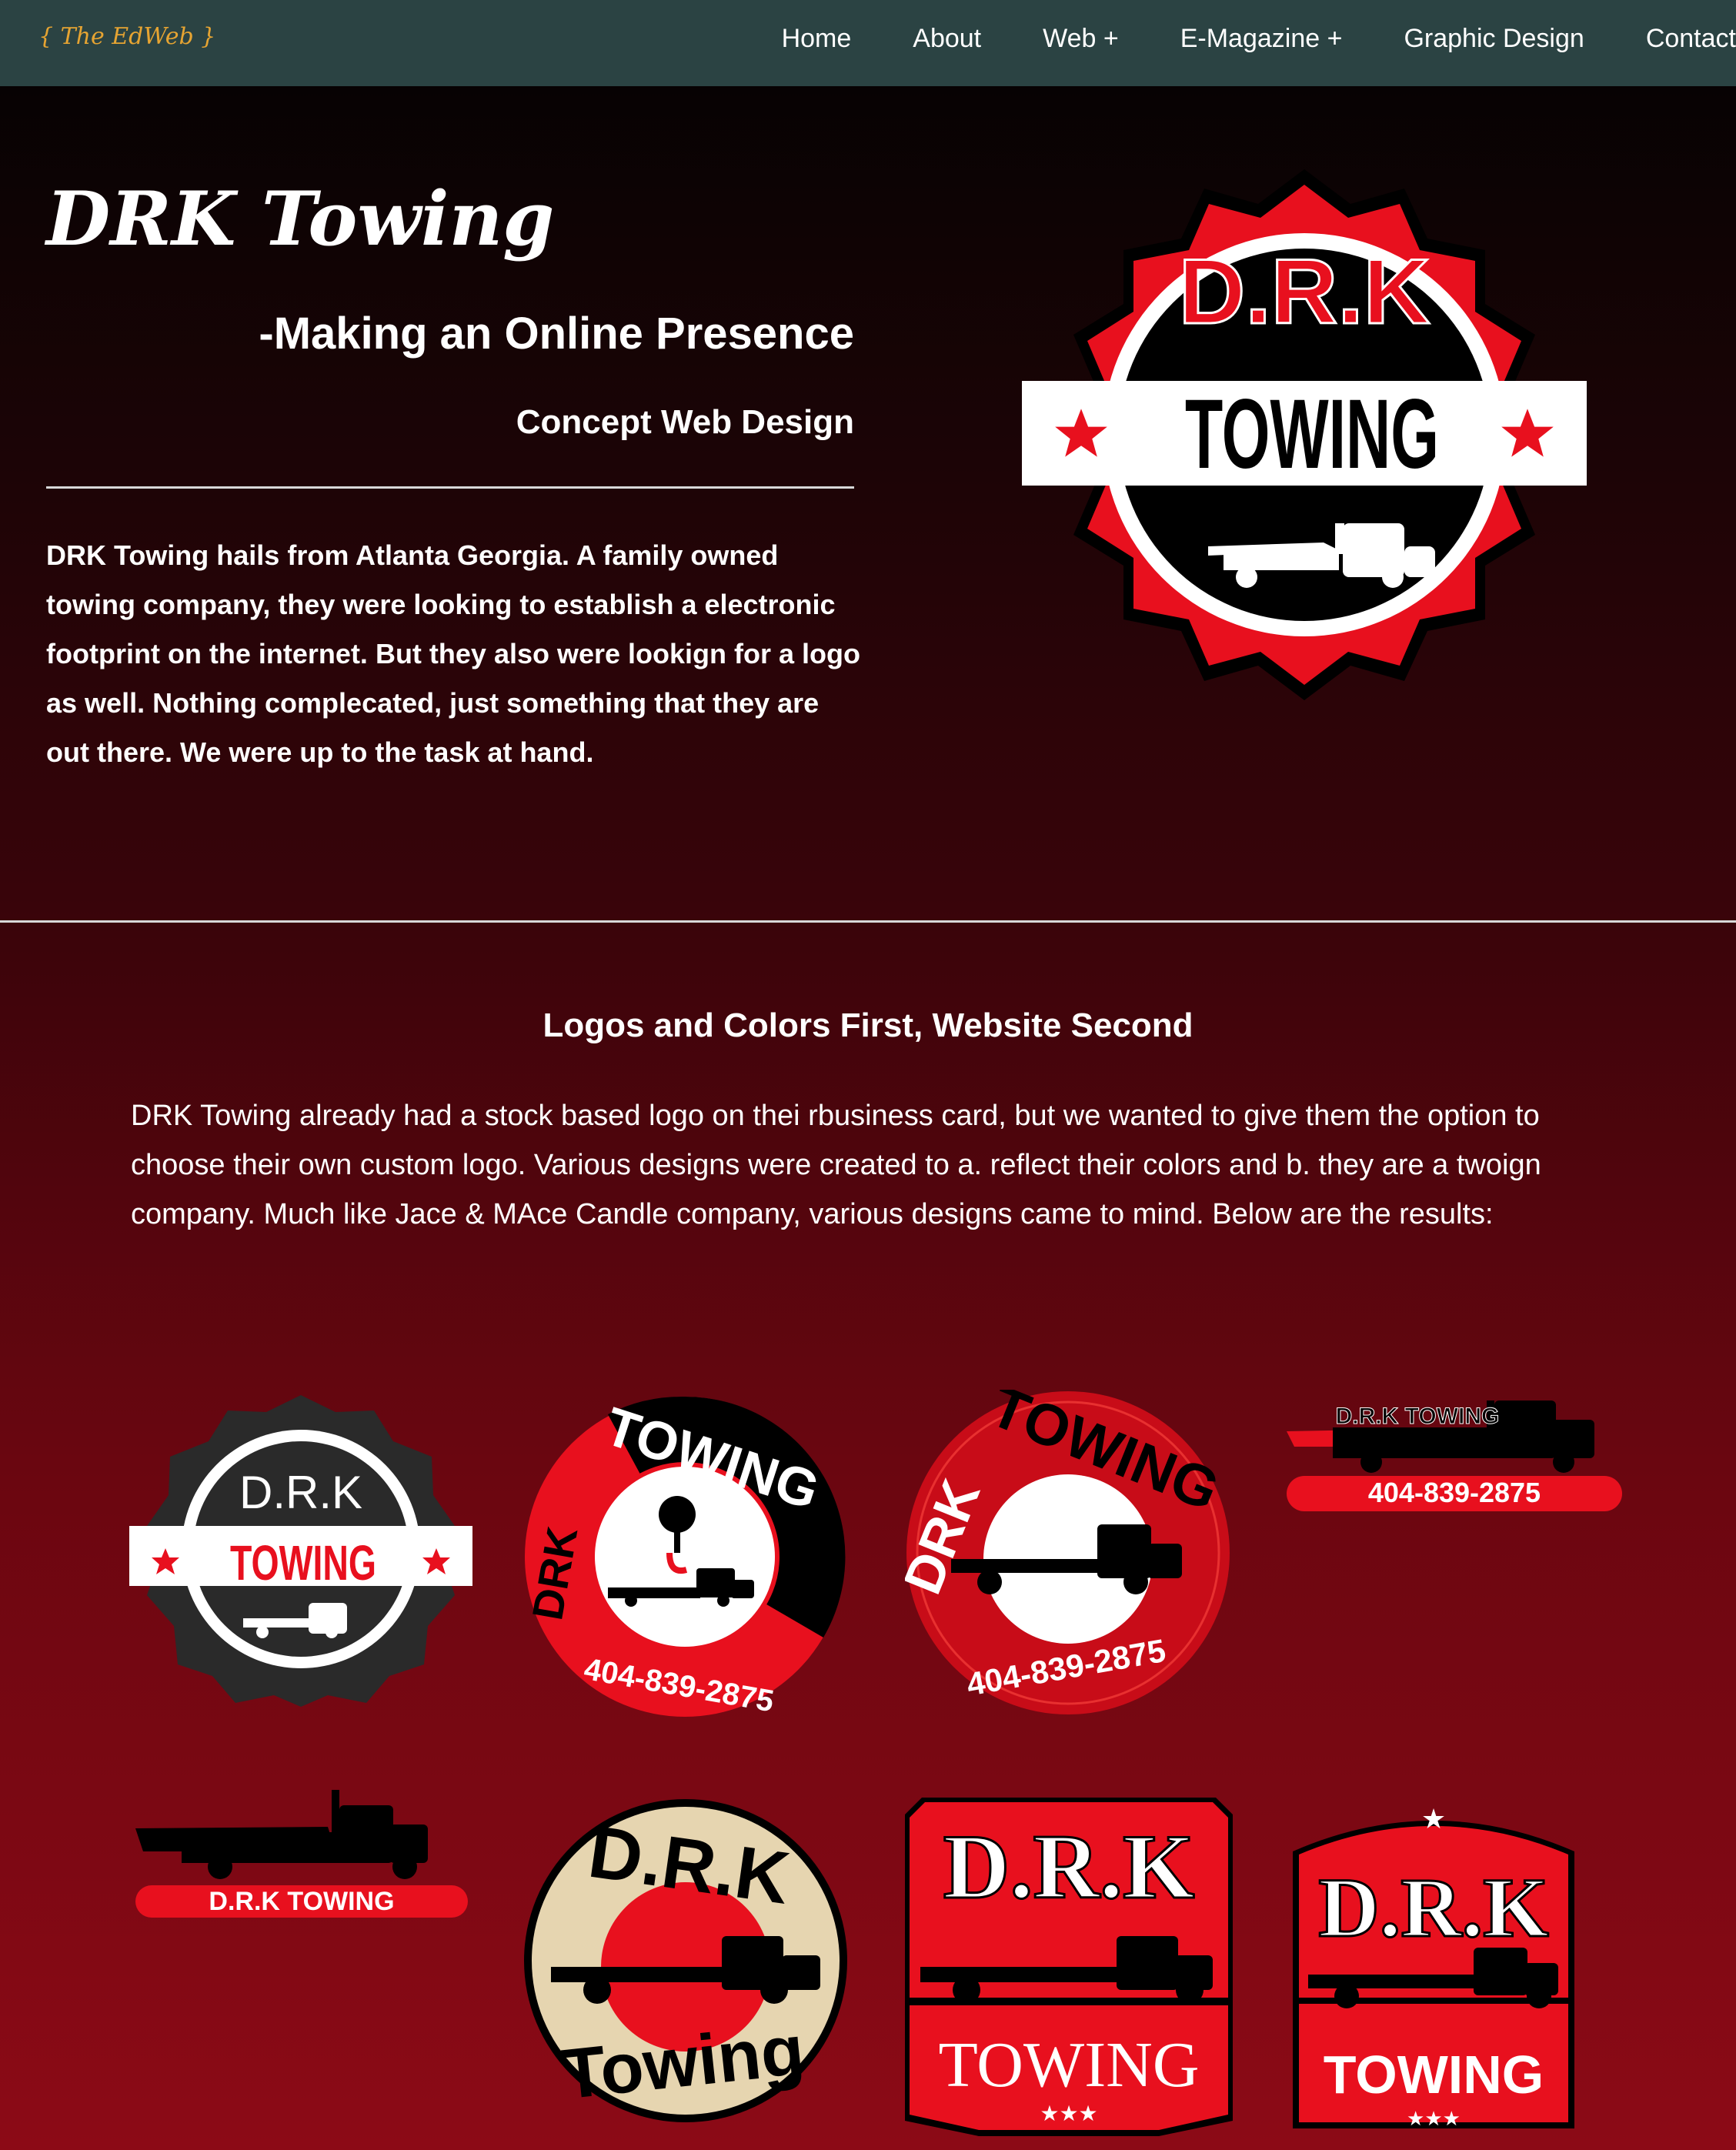 The width and height of the screenshot is (1736, 2150). Describe the element at coordinates (868, 1025) in the screenshot. I see `section-title: Logos and Colors First, Website Second` at that location.